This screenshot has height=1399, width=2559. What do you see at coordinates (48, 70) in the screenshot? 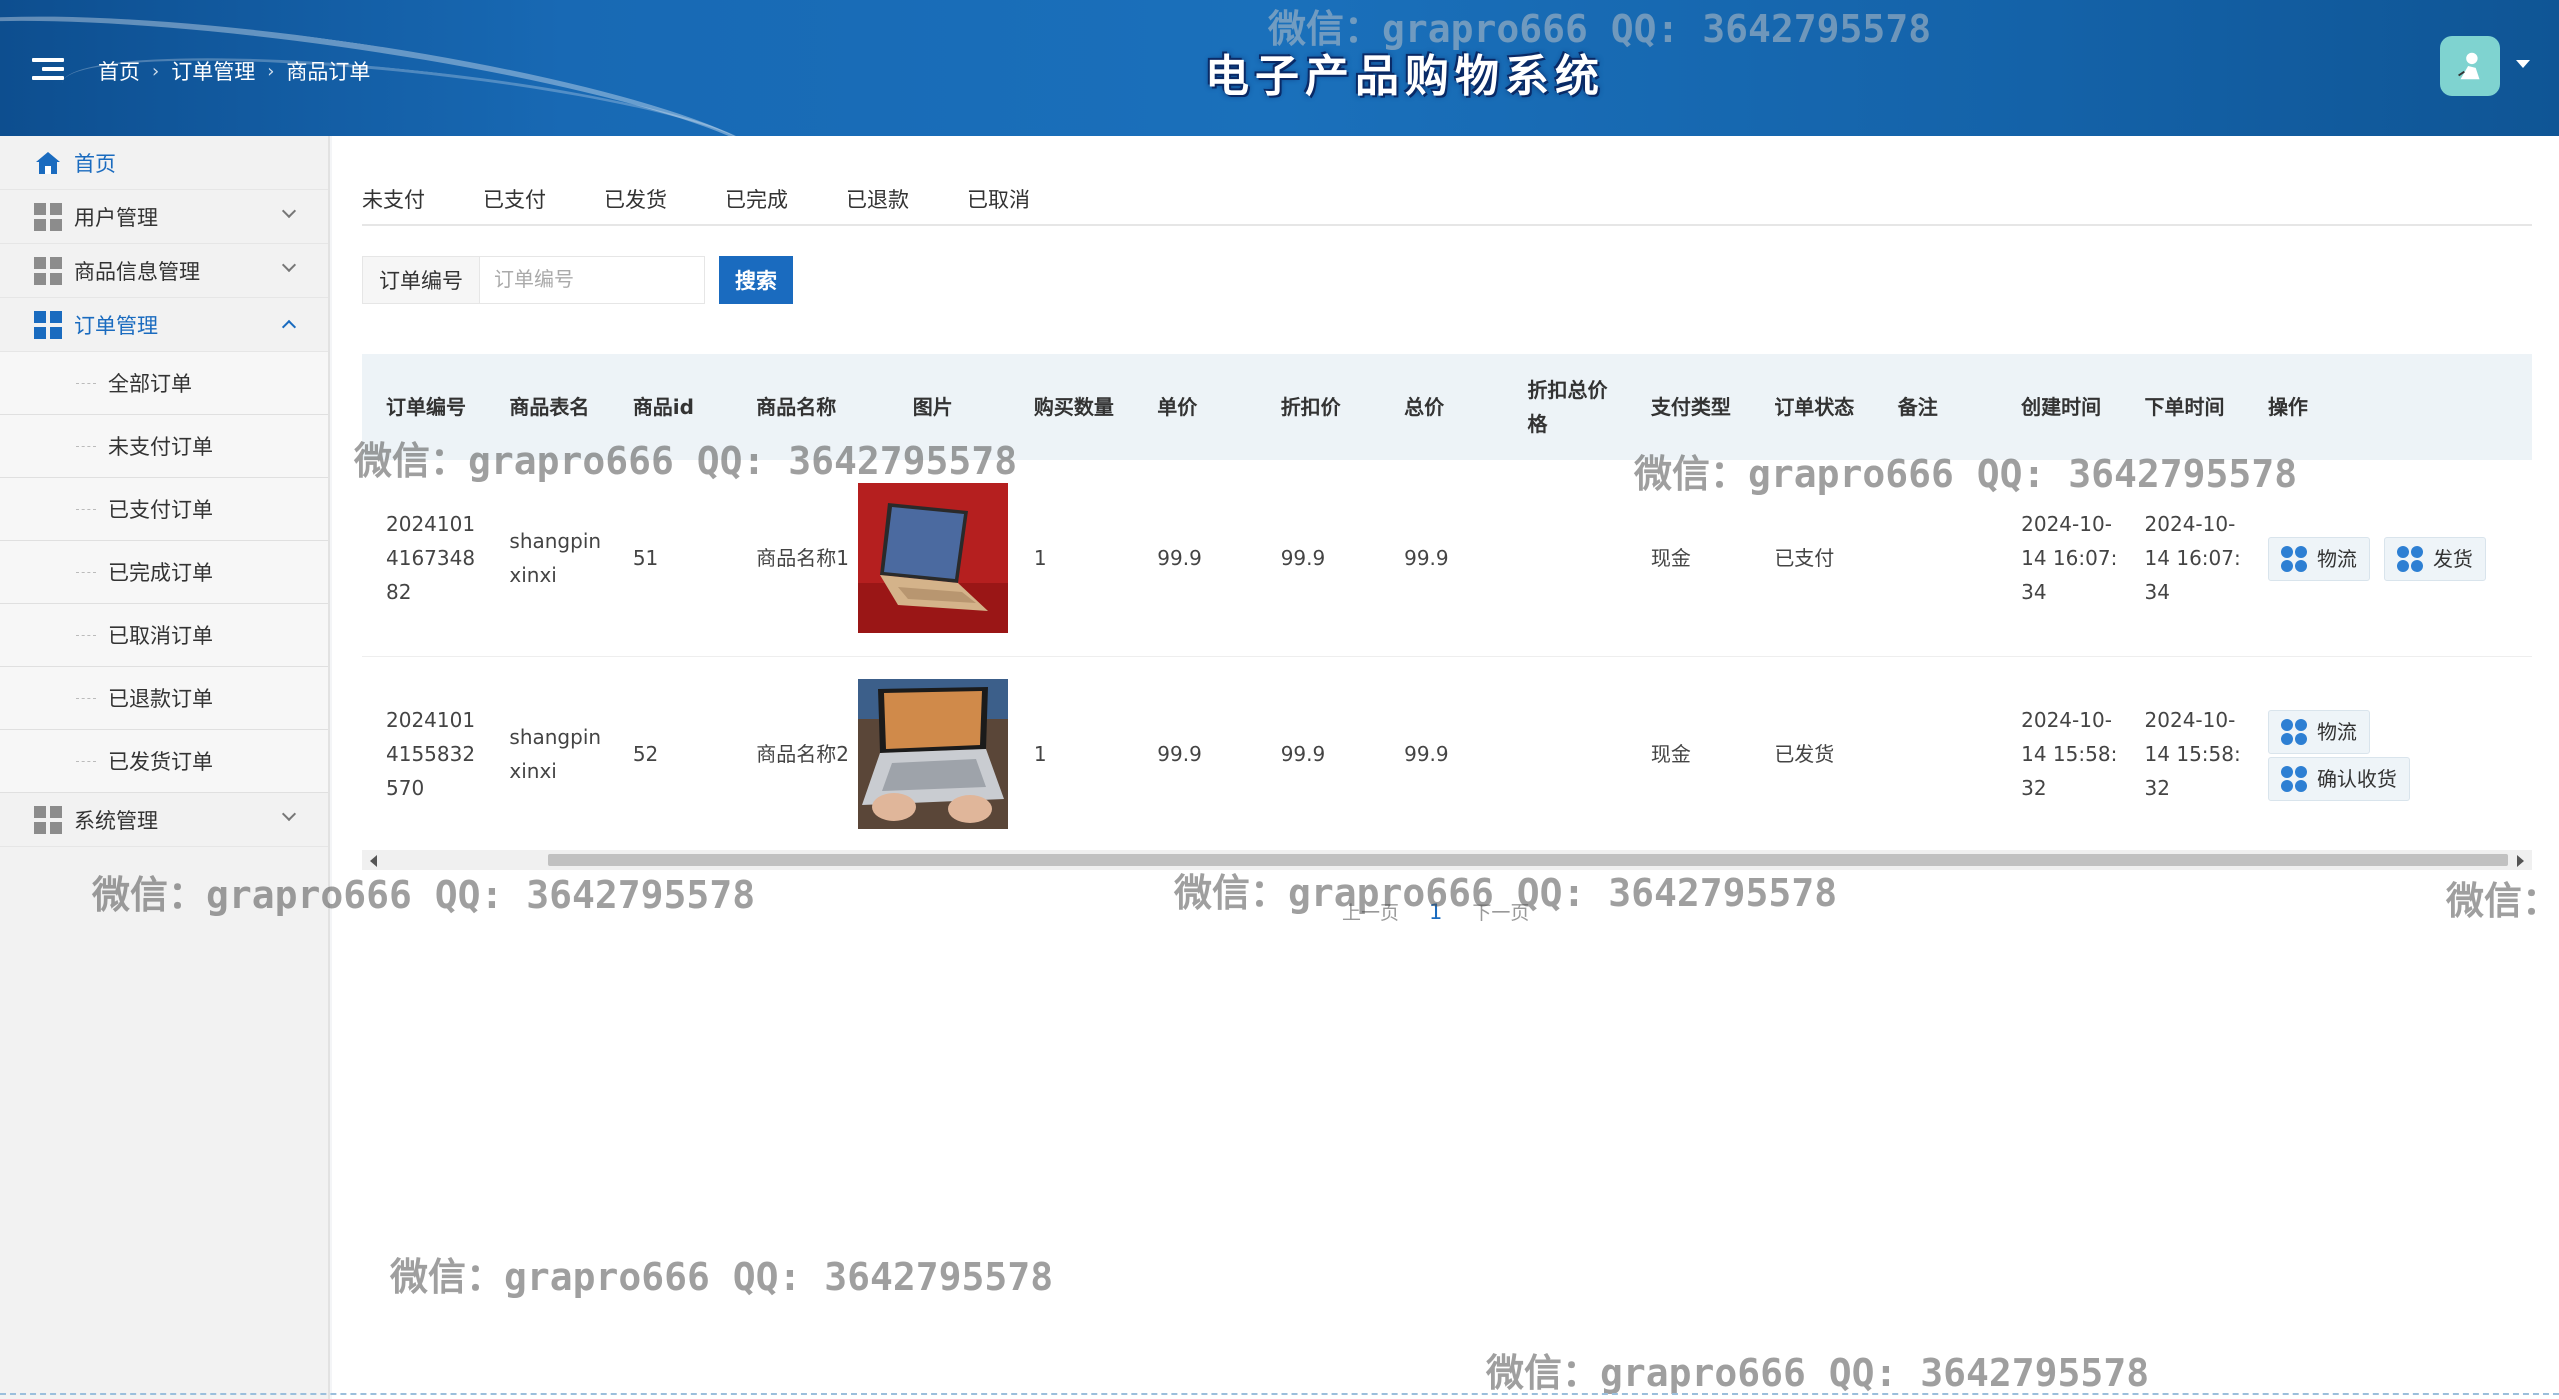
I see `menu-toggle-icon` at bounding box center [48, 70].